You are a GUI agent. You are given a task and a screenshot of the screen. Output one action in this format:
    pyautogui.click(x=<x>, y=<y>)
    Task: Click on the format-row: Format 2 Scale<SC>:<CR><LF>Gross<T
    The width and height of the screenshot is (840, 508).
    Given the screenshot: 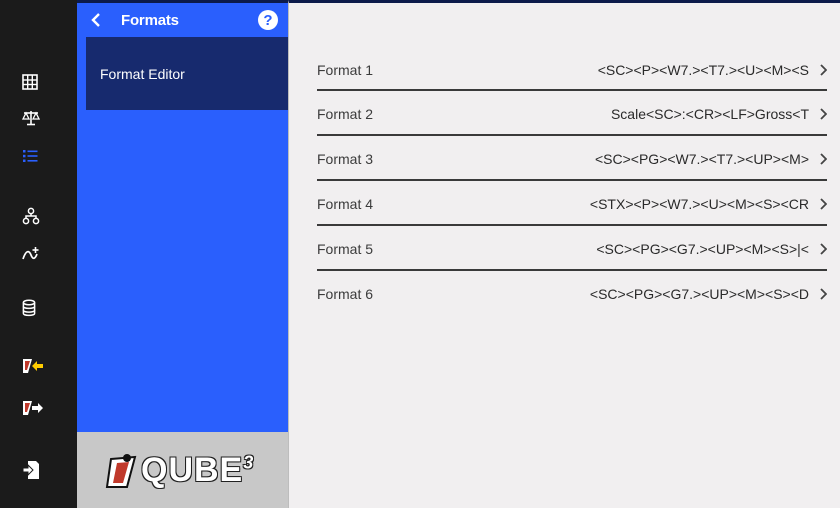 What is the action you would take?
    pyautogui.click(x=572, y=114)
    